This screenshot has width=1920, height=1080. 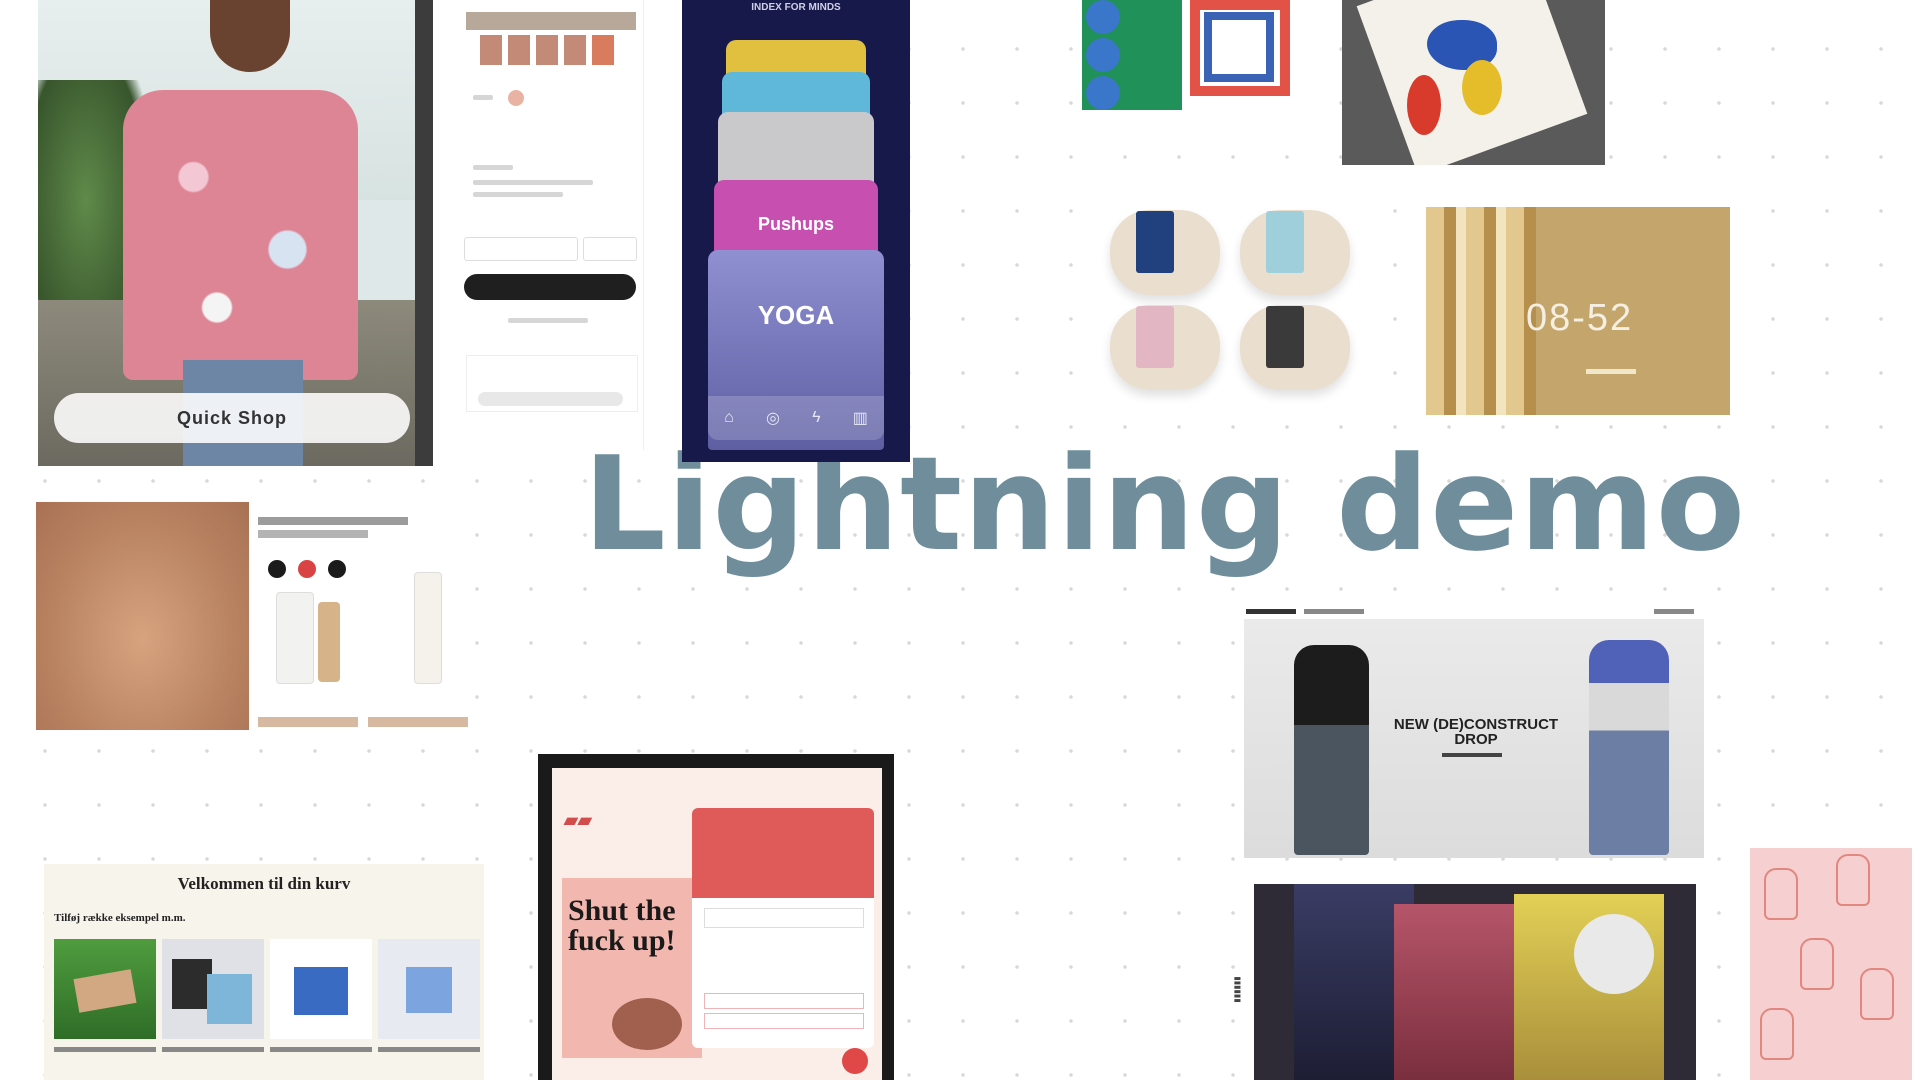 I want to click on poster-headline: Shut the fuck up!, so click(x=622, y=925).